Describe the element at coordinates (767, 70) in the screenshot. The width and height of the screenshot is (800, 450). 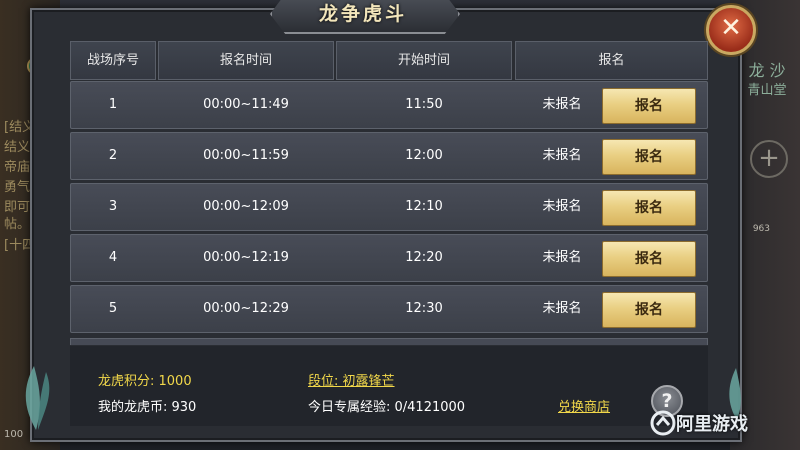
I see `bg-right-text-1: 龙 沙` at that location.